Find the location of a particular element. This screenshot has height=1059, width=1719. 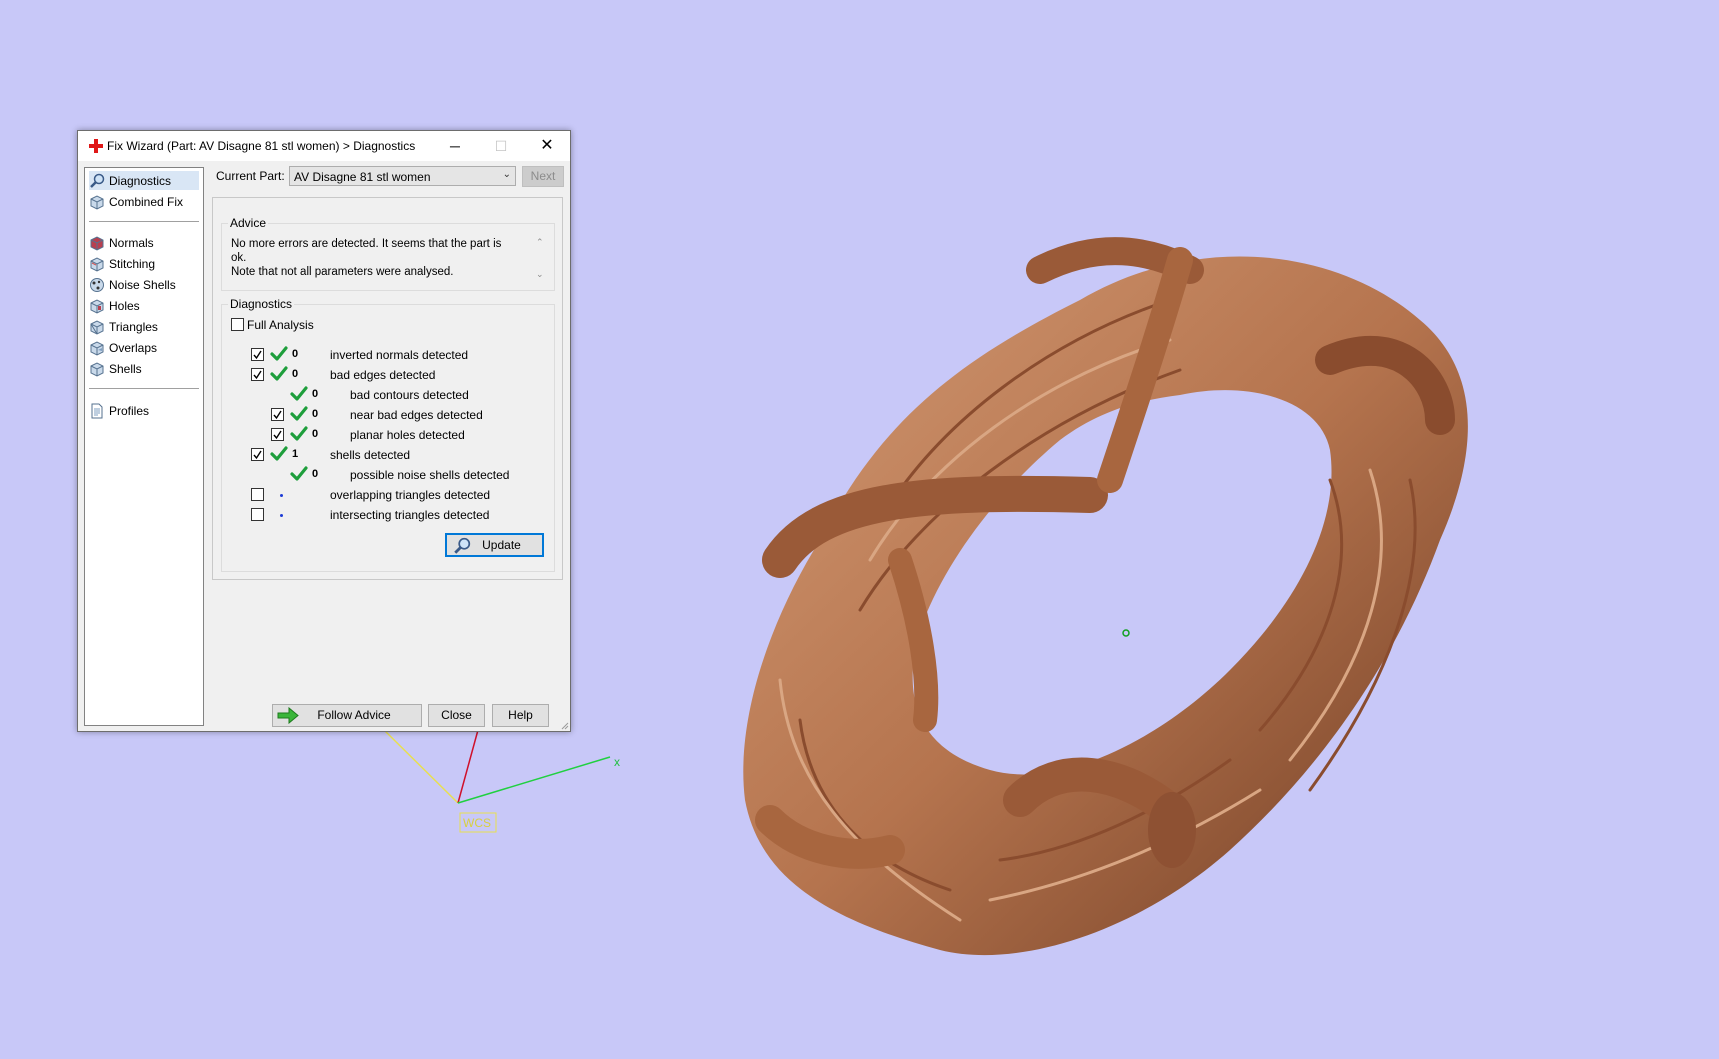

nav-item-stitching: Stitching is located at coordinates (144, 263).